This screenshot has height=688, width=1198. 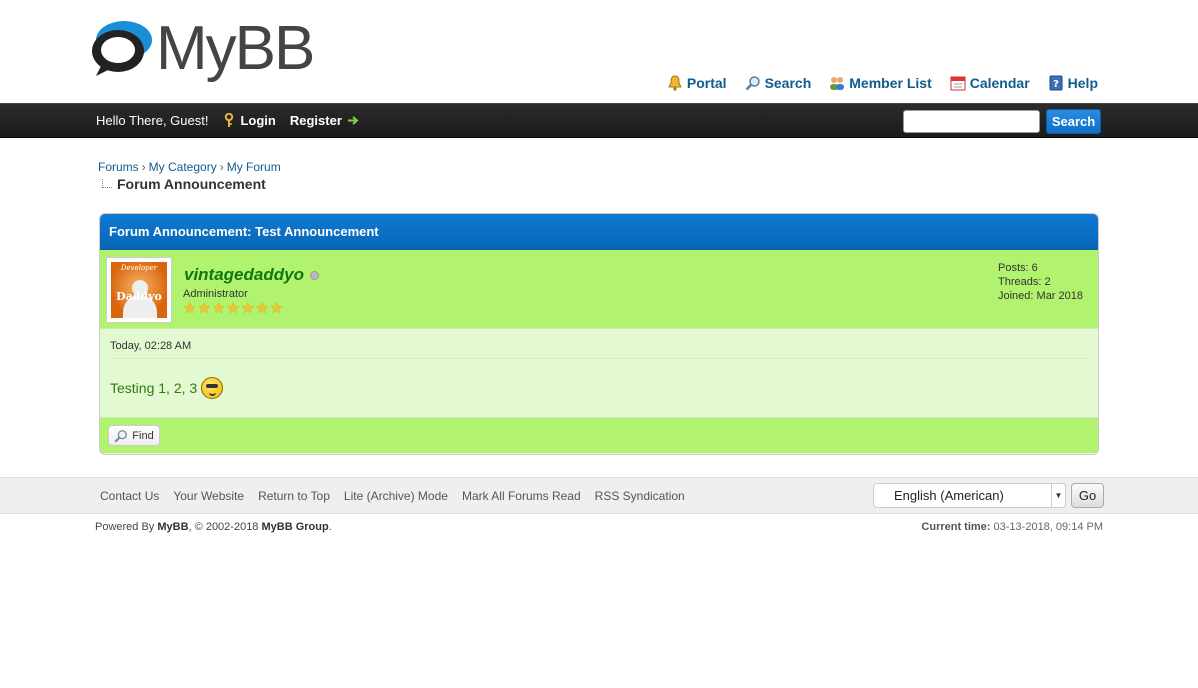 I want to click on members-icon, so click(x=837, y=83).